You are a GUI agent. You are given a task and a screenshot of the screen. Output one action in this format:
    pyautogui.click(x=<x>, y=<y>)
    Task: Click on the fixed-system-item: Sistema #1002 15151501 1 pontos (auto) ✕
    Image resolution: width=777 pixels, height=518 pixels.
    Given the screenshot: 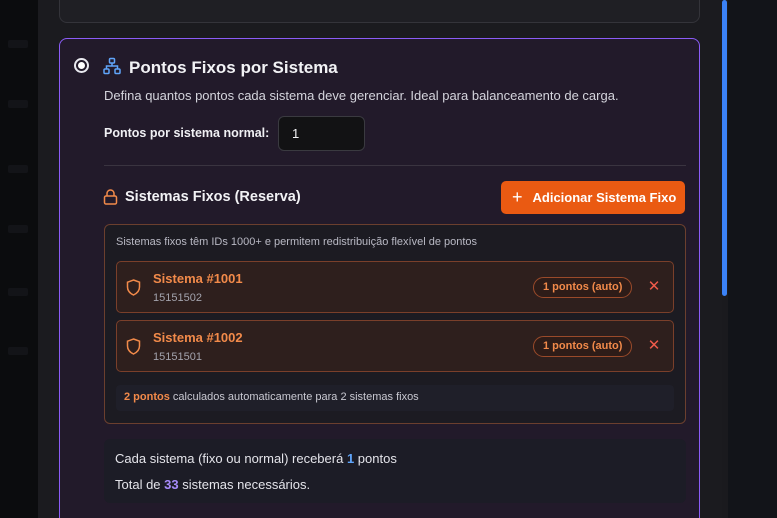 What is the action you would take?
    pyautogui.click(x=395, y=346)
    